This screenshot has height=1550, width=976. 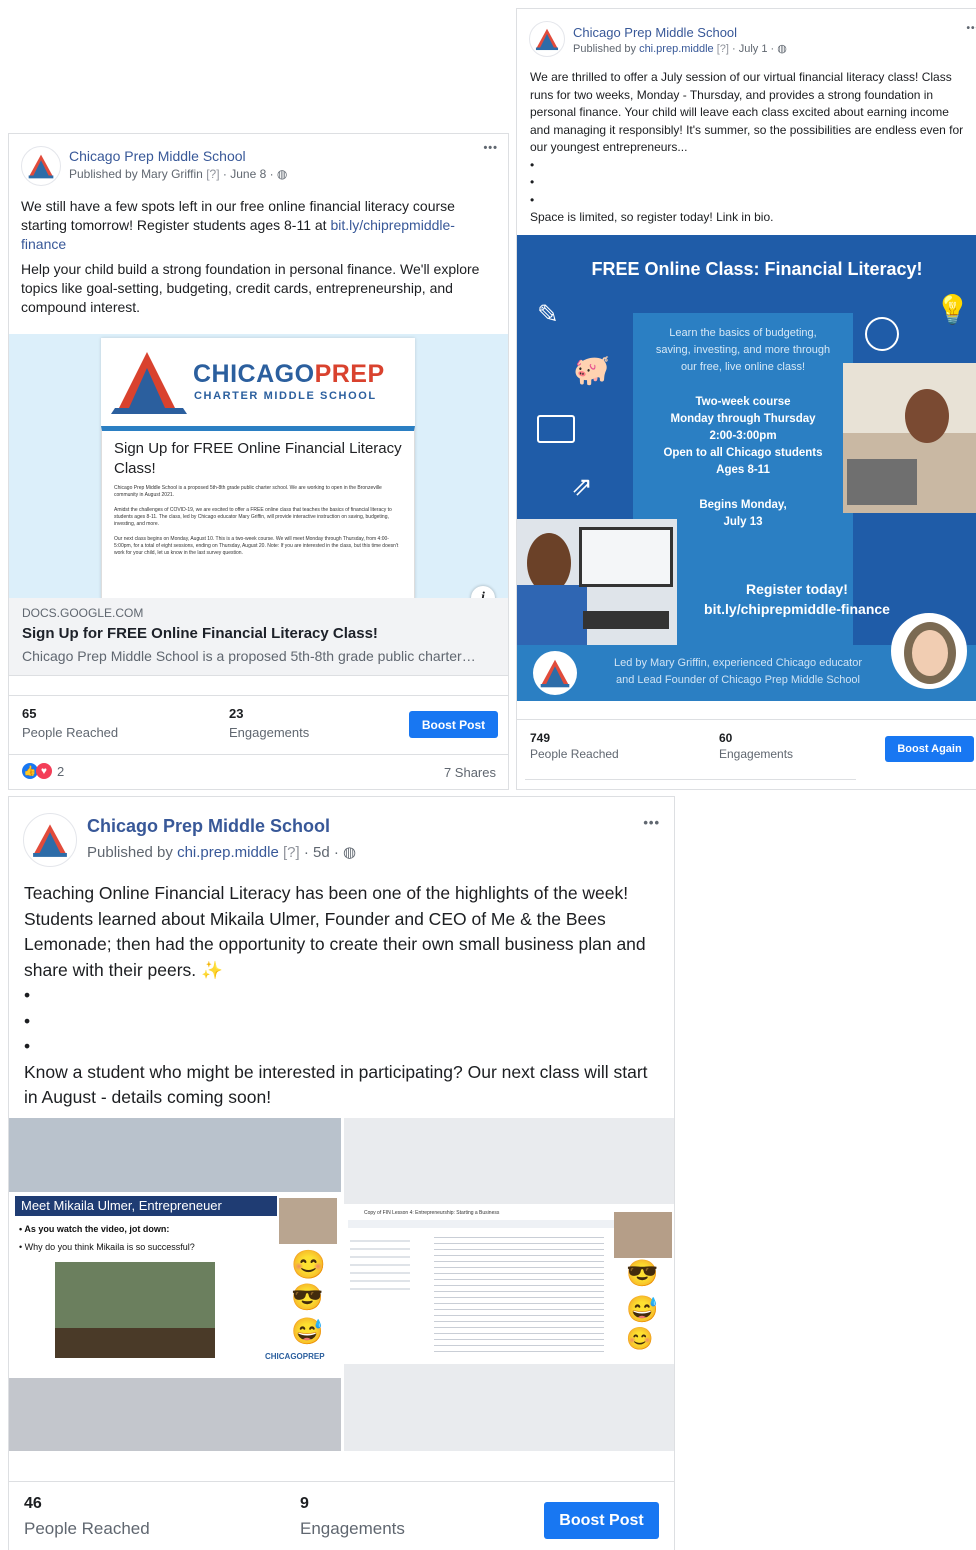 What do you see at coordinates (470, 772) in the screenshot?
I see `shares-count: 7 Shares` at bounding box center [470, 772].